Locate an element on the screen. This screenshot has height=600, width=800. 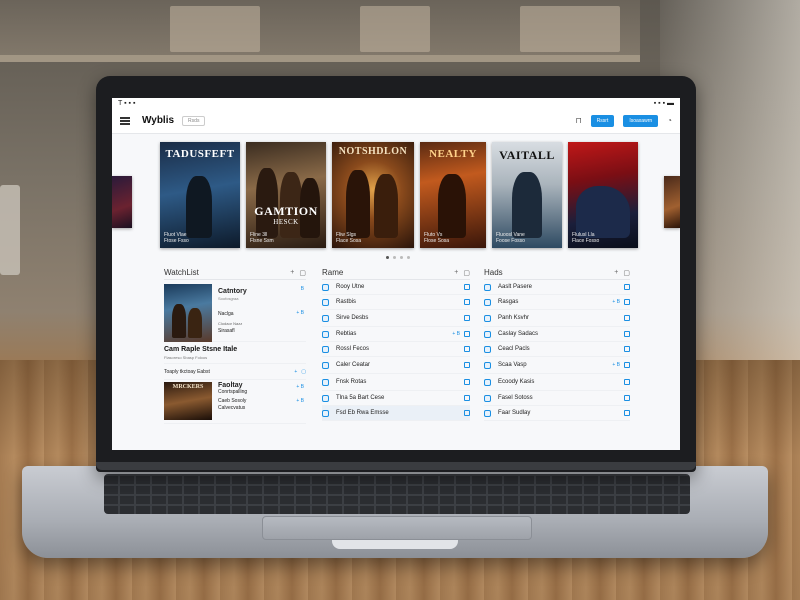
laptop-hinge is located at coordinates (396, 466).